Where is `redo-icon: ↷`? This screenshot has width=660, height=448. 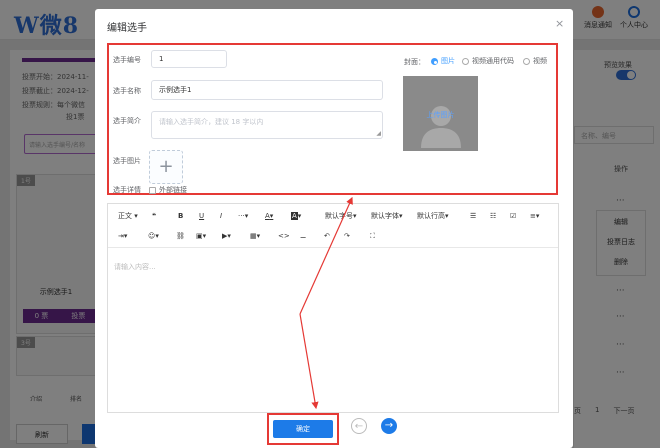 redo-icon: ↷ is located at coordinates (347, 236).